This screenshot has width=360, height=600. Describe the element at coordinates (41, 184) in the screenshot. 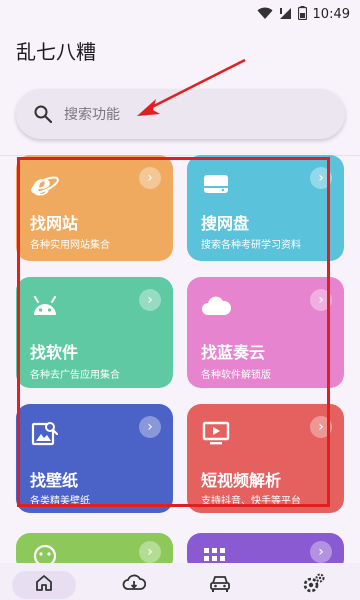

I see `svg-text: e` at that location.